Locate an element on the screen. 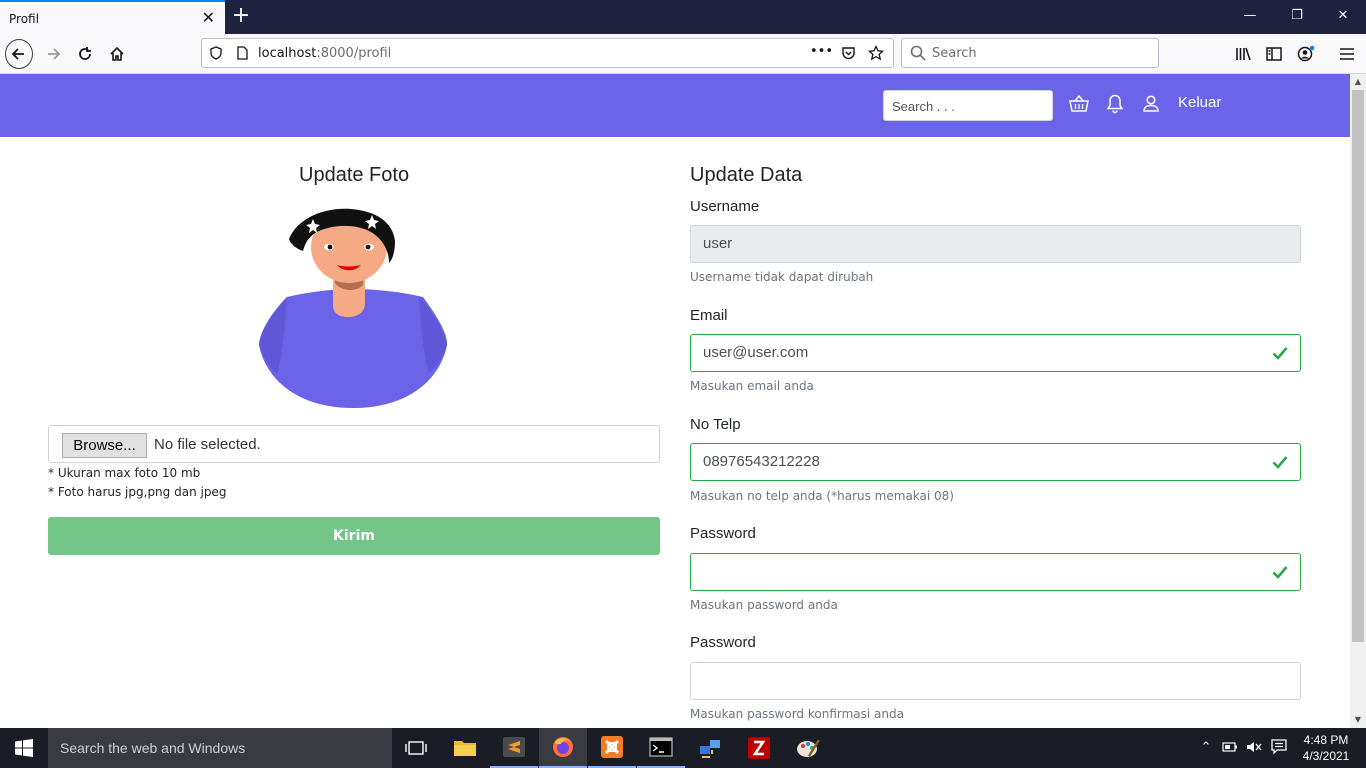 This screenshot has height=768, width=1366. phone-value: 08976543212228 is located at coordinates (761, 461).